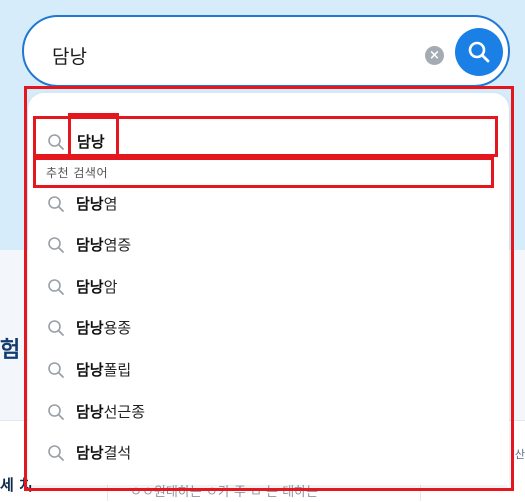 The image size is (525, 502). I want to click on suggestion-item: 담낭염증, so click(103, 244).